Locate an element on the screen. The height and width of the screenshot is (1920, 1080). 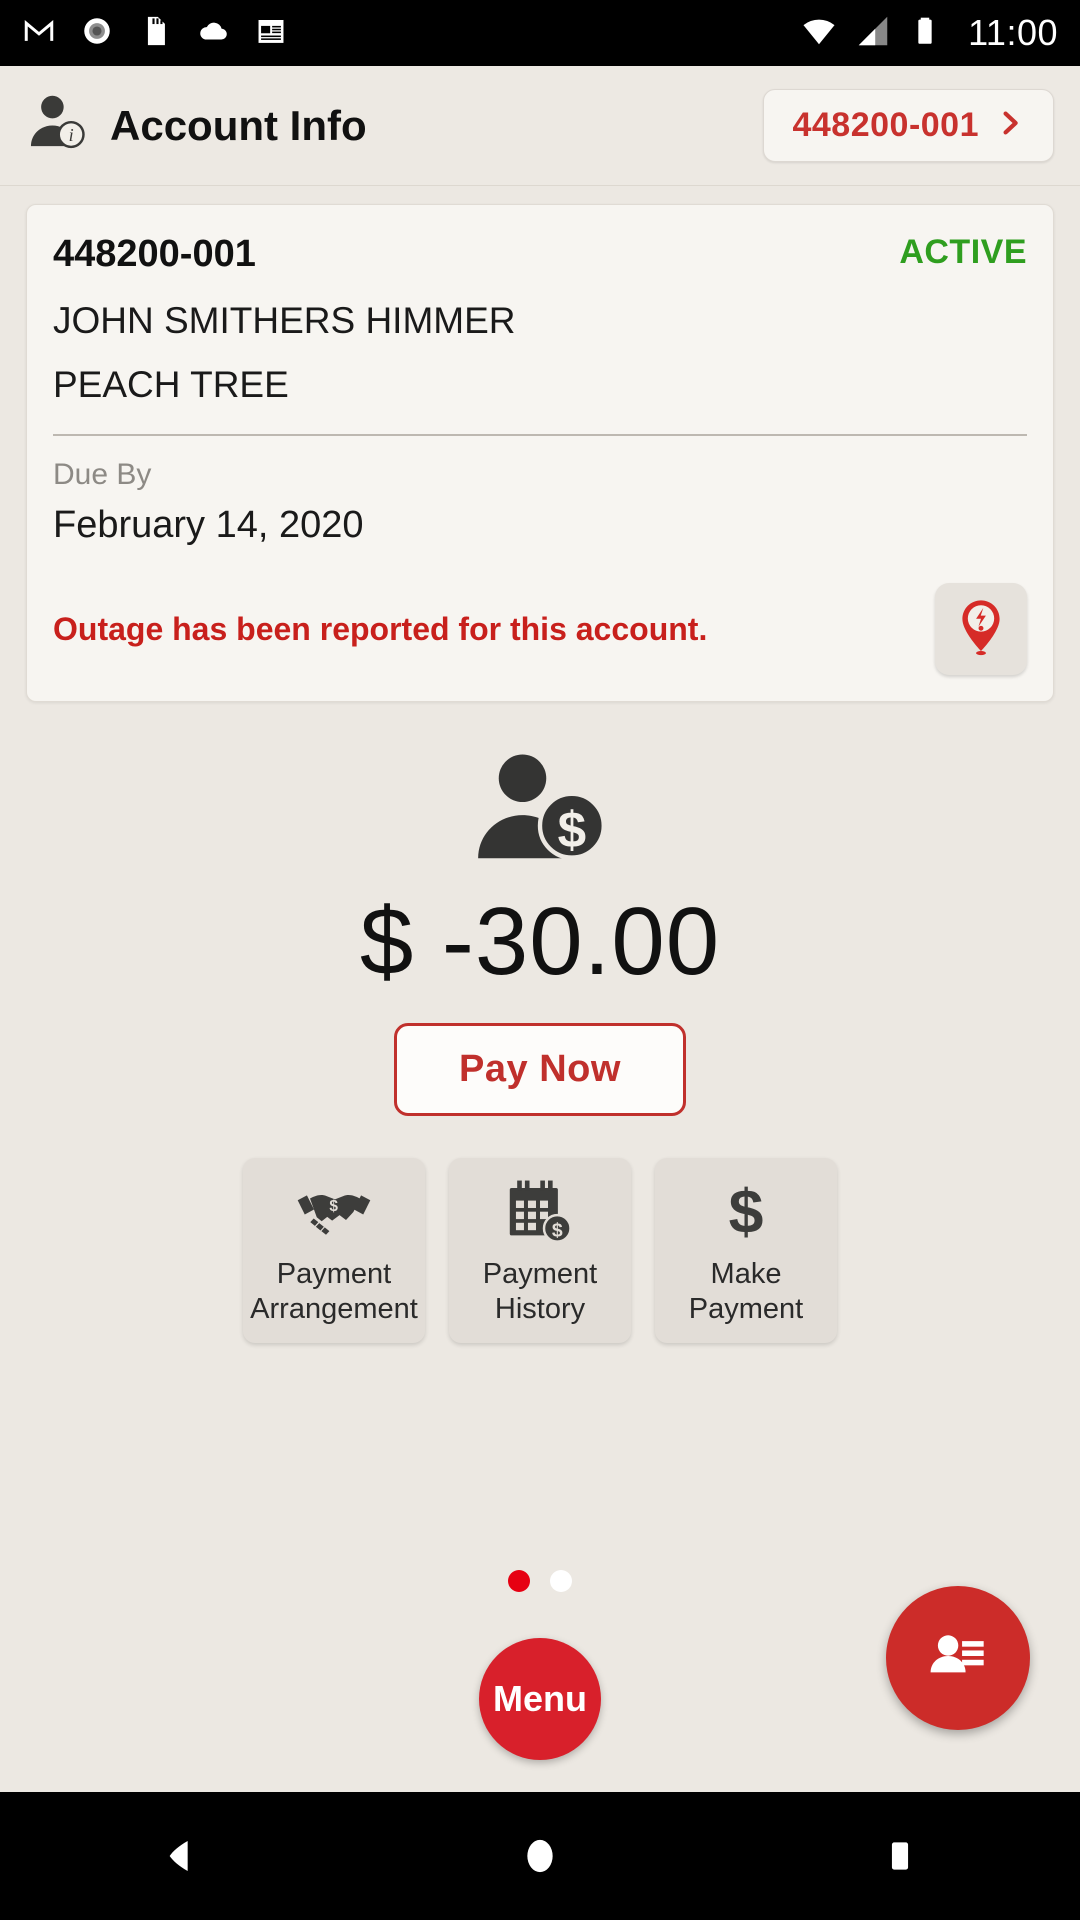
page-dot-active is located at coordinates (519, 1581).